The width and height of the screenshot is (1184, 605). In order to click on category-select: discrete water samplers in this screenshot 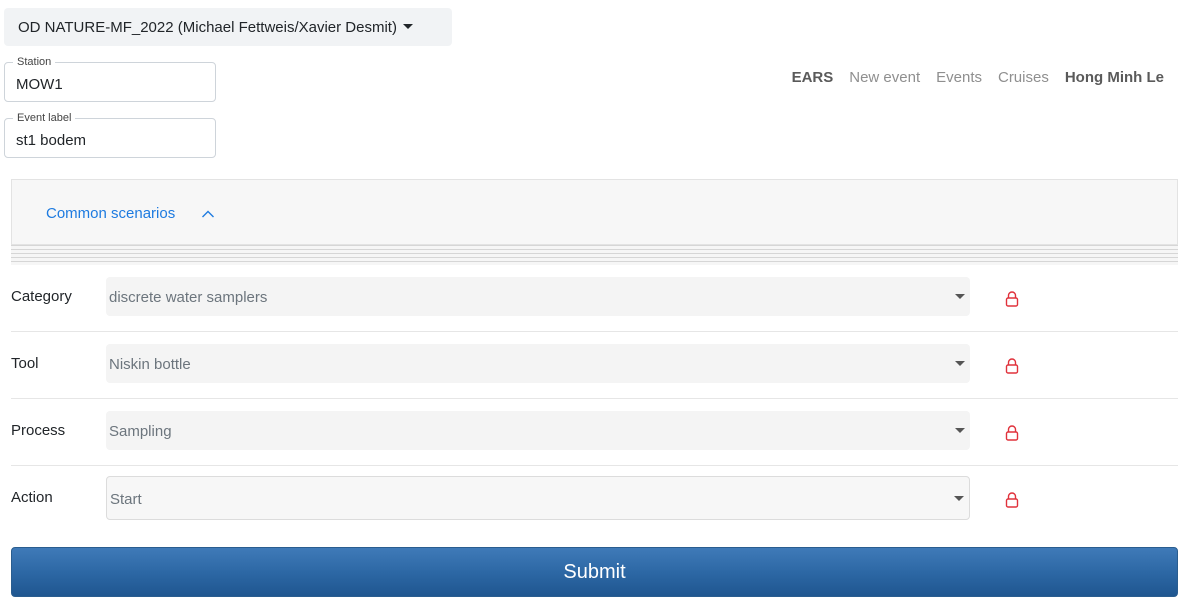, I will do `click(538, 296)`.